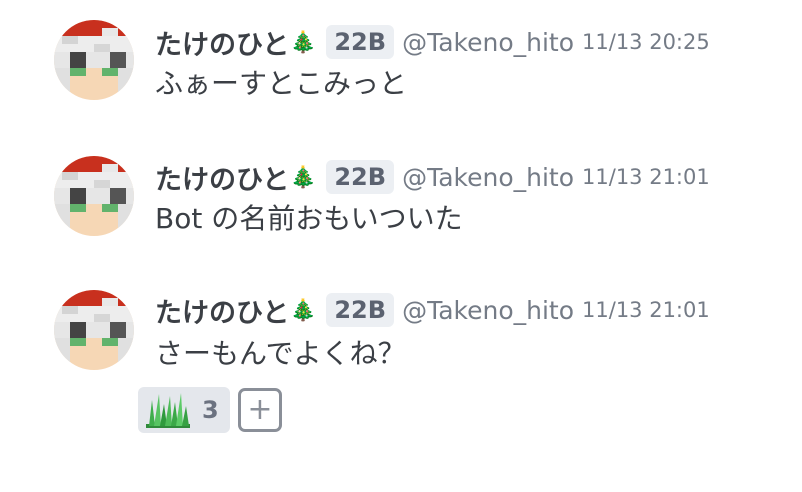 The width and height of the screenshot is (802, 492). I want to click on message-text: ふぁーすとこみっと, so click(281, 83).